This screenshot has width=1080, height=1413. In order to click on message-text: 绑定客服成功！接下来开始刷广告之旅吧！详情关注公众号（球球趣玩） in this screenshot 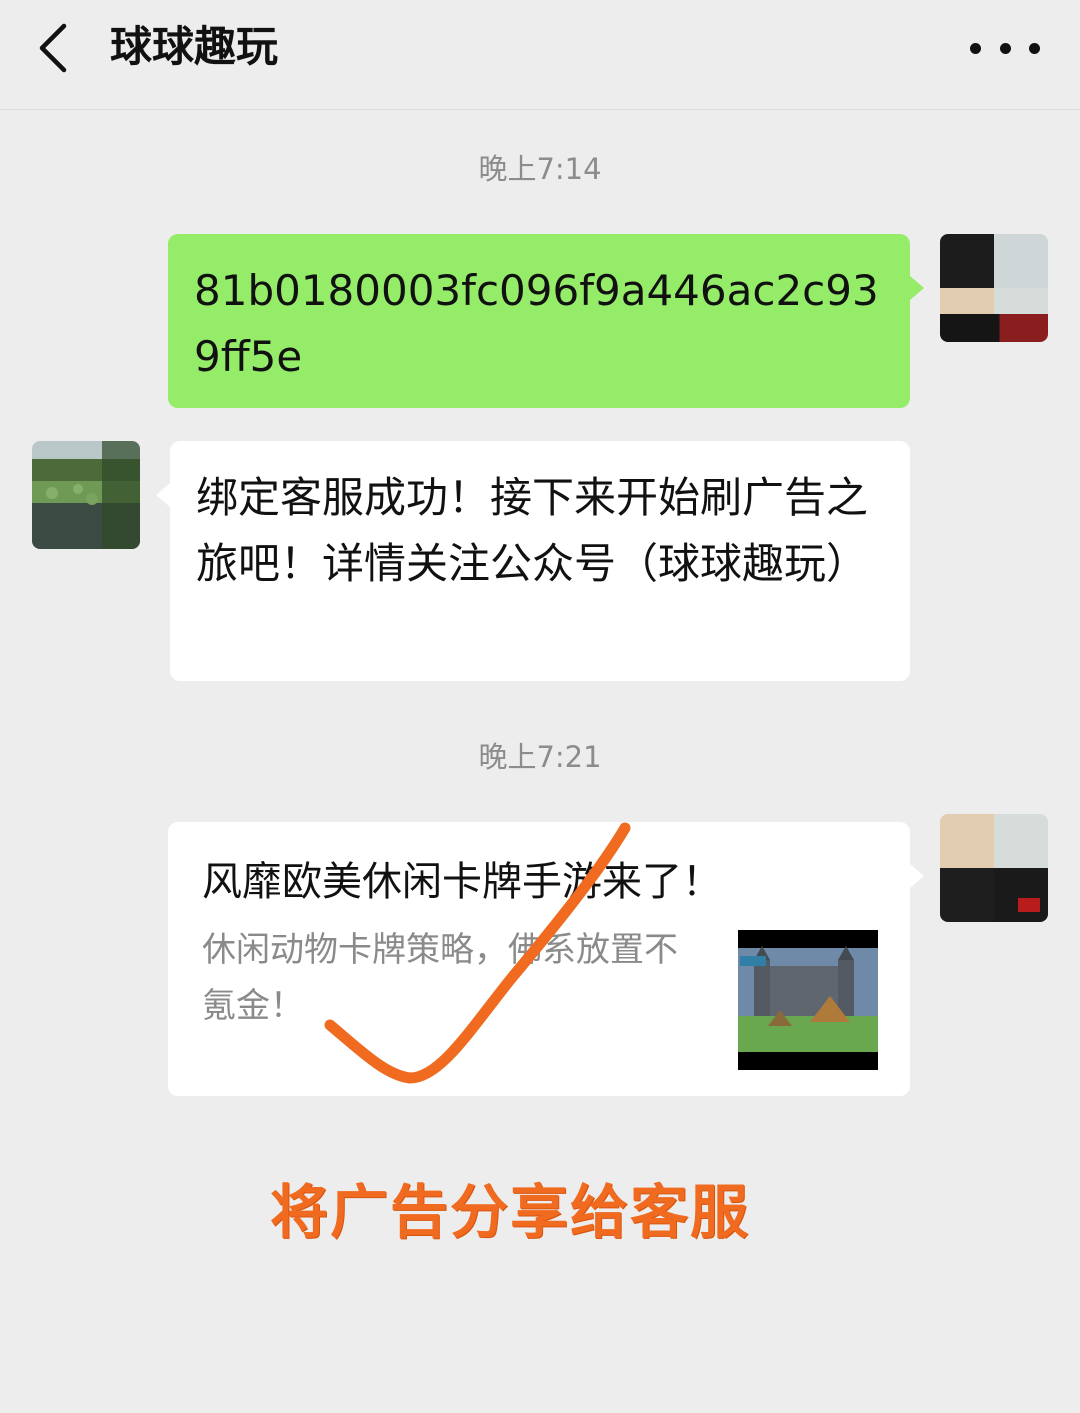, I will do `click(532, 530)`.